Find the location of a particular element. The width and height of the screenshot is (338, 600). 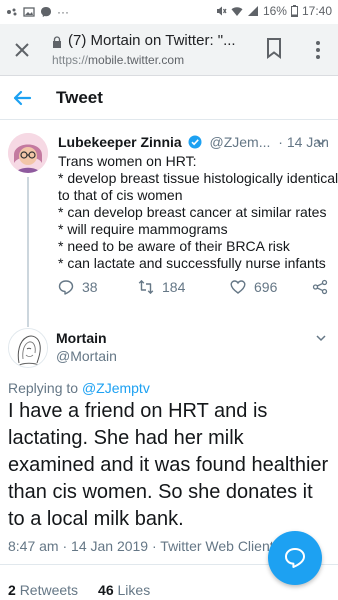

avatar-portrait-icon is located at coordinates (28, 153).